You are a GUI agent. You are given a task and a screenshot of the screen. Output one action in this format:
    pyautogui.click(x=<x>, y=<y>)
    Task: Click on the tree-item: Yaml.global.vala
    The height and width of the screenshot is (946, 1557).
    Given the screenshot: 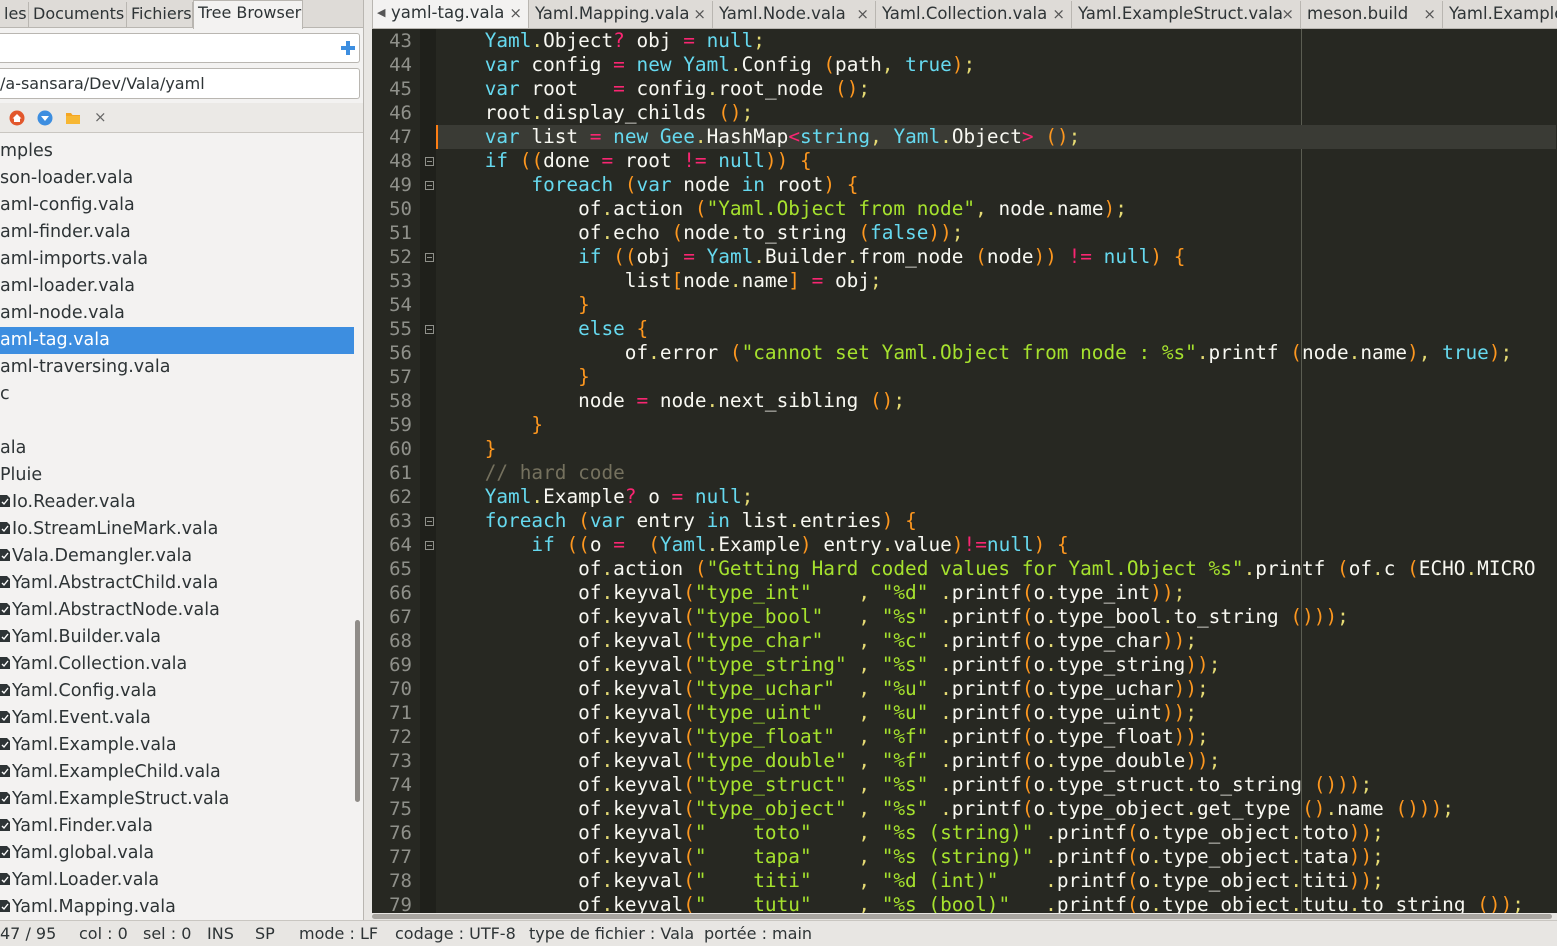 What is the action you would take?
    pyautogui.click(x=177, y=853)
    